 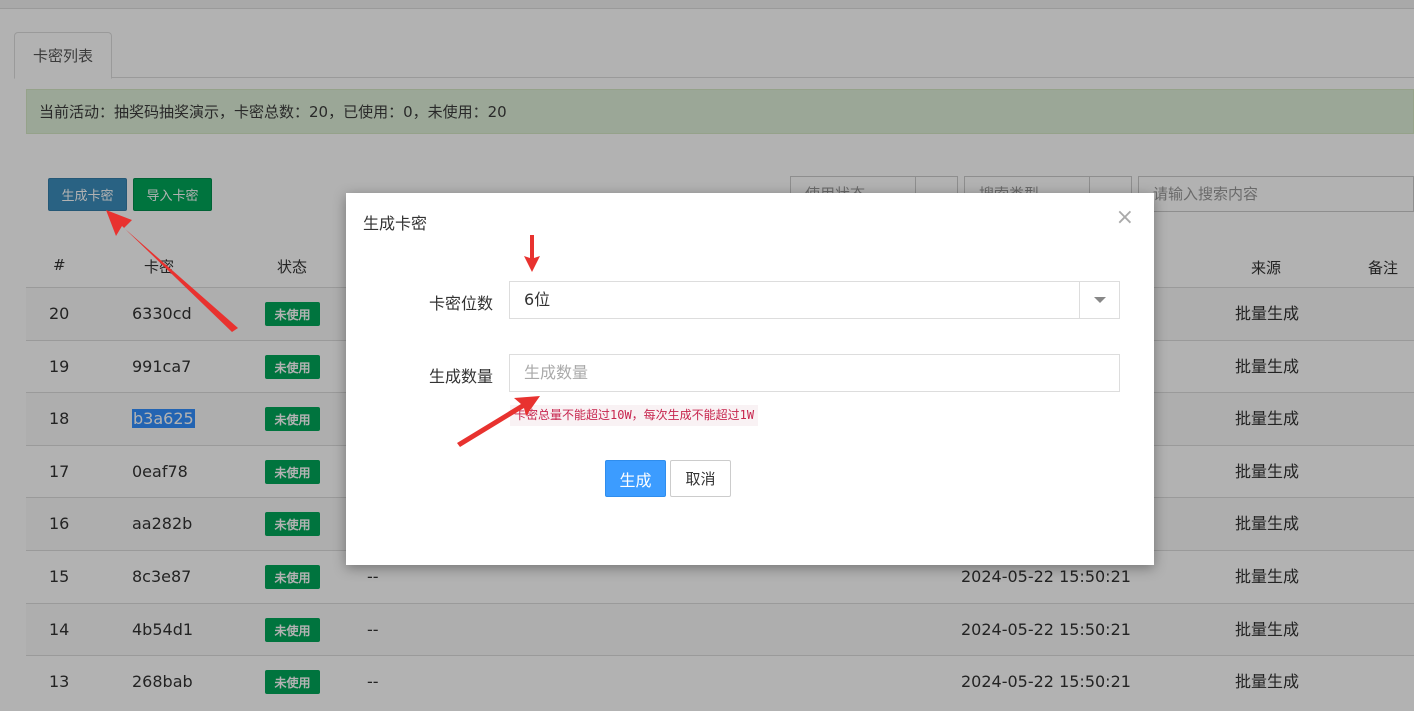 I want to click on generate-count-input: 生成数量, so click(x=814, y=373).